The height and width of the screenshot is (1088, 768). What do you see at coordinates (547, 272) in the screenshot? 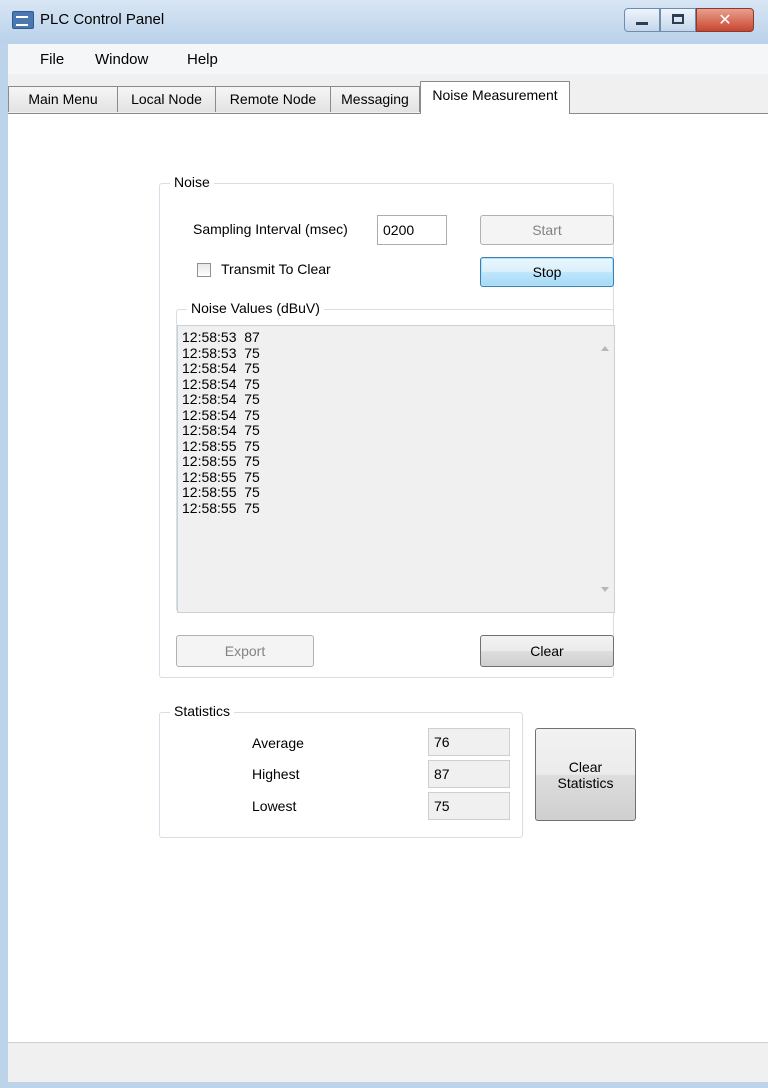
I see `stop-button: Stop` at bounding box center [547, 272].